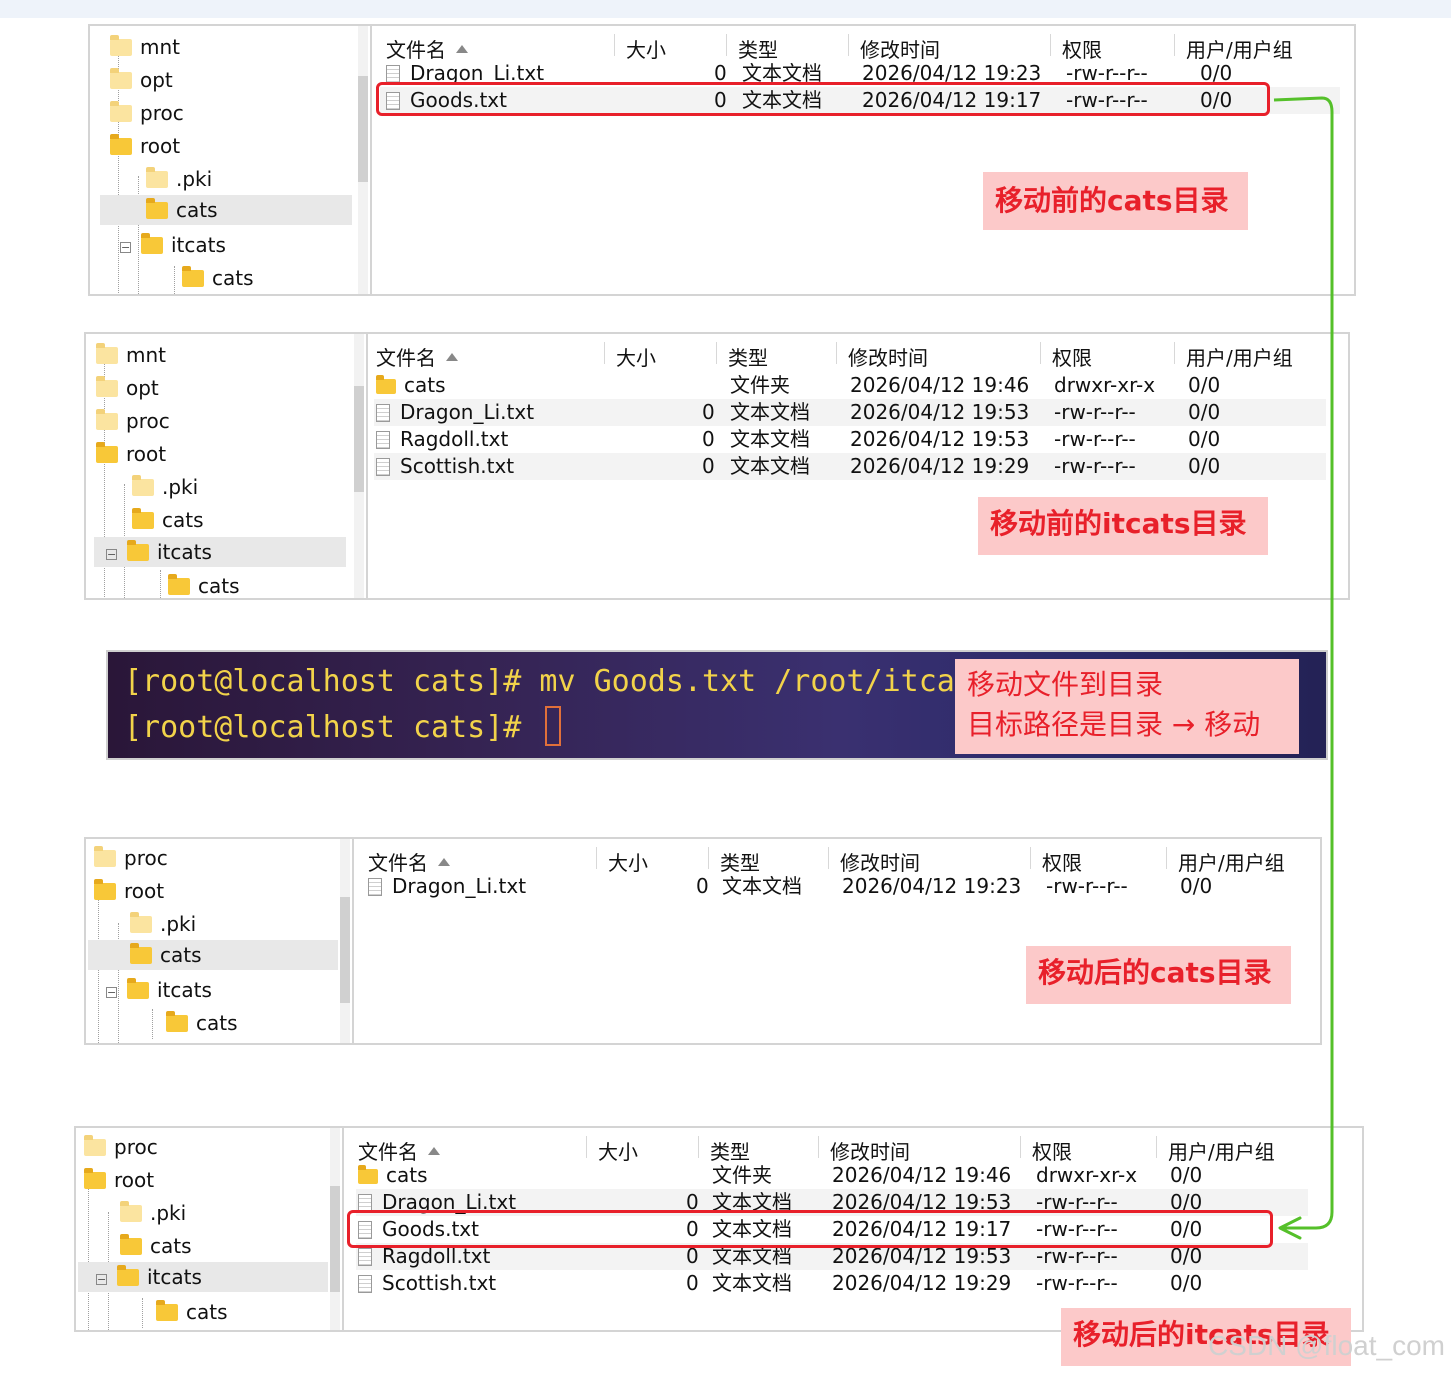 Image resolution: width=1451 pixels, height=1374 pixels. What do you see at coordinates (1326, 1345) in the screenshot?
I see `watermark: CSDN @float_com` at bounding box center [1326, 1345].